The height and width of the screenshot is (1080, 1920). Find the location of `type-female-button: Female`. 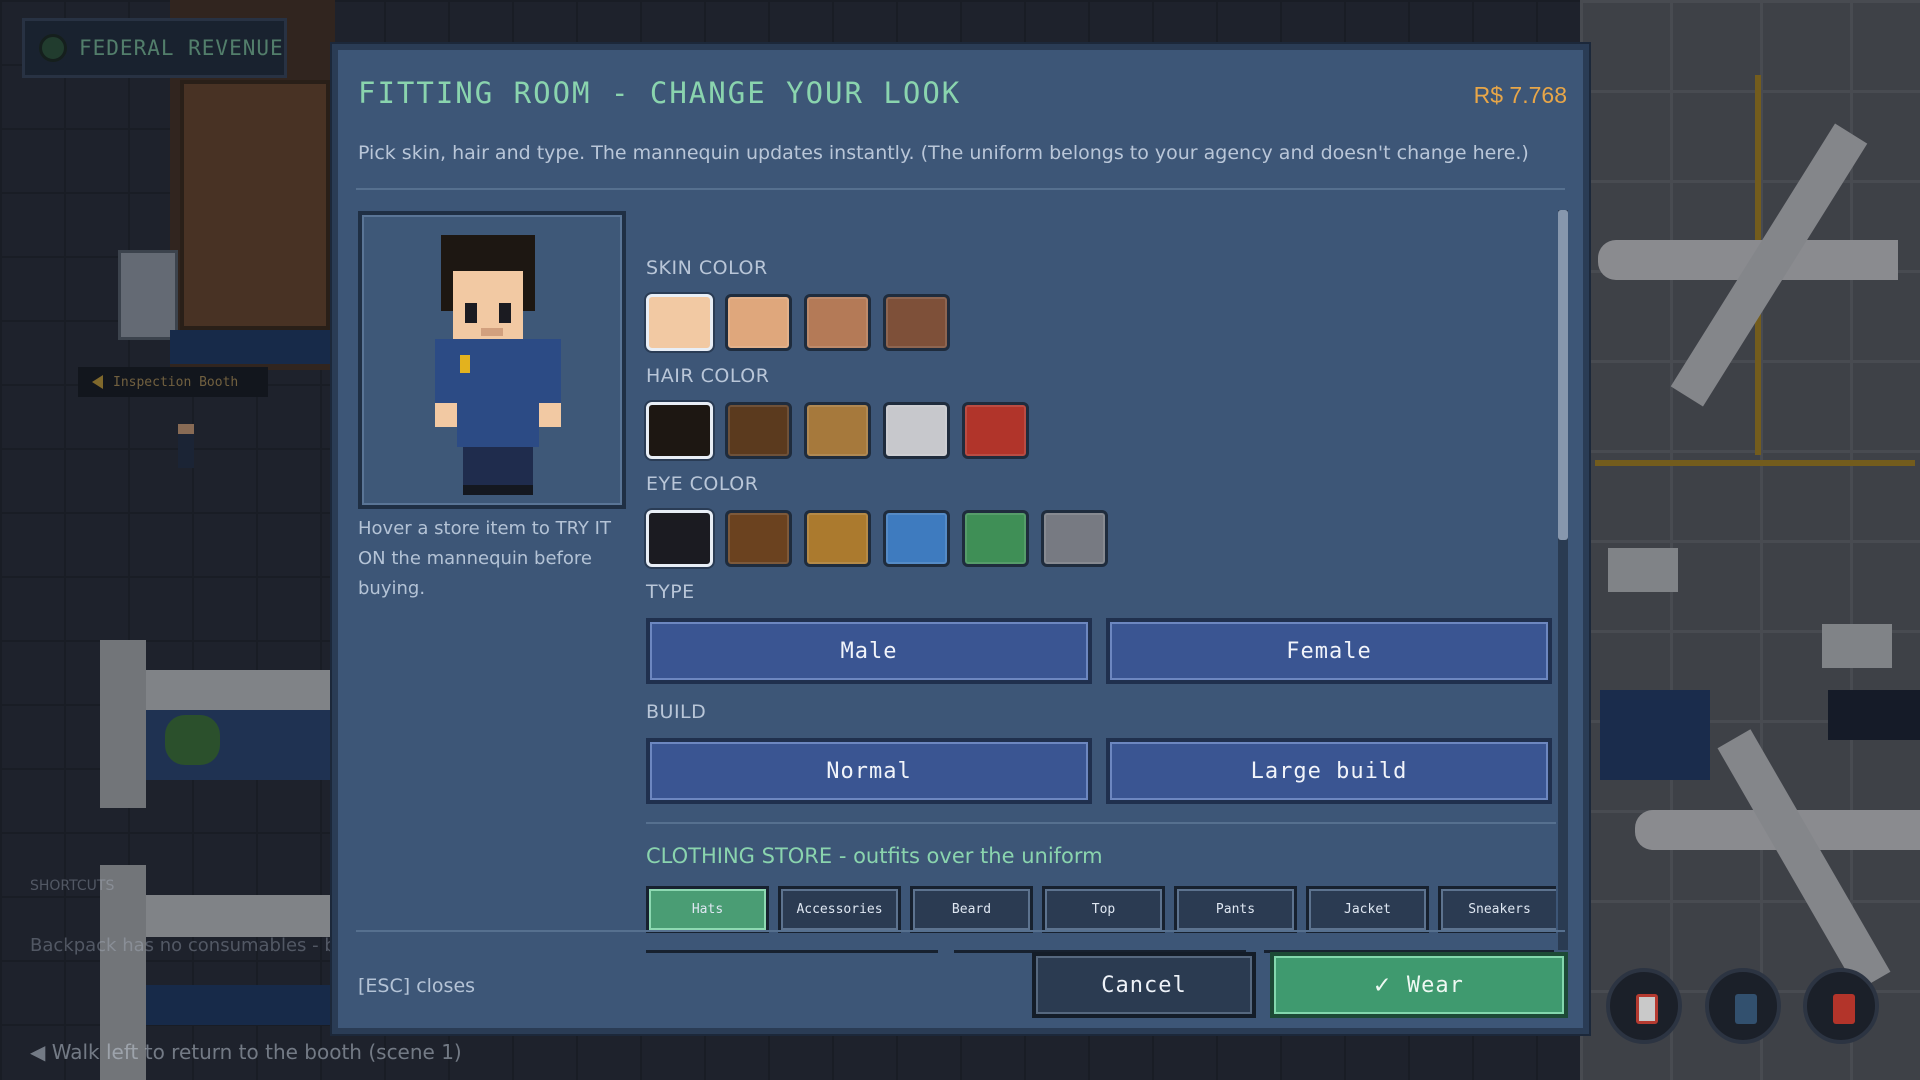

type-female-button: Female is located at coordinates (1329, 651).